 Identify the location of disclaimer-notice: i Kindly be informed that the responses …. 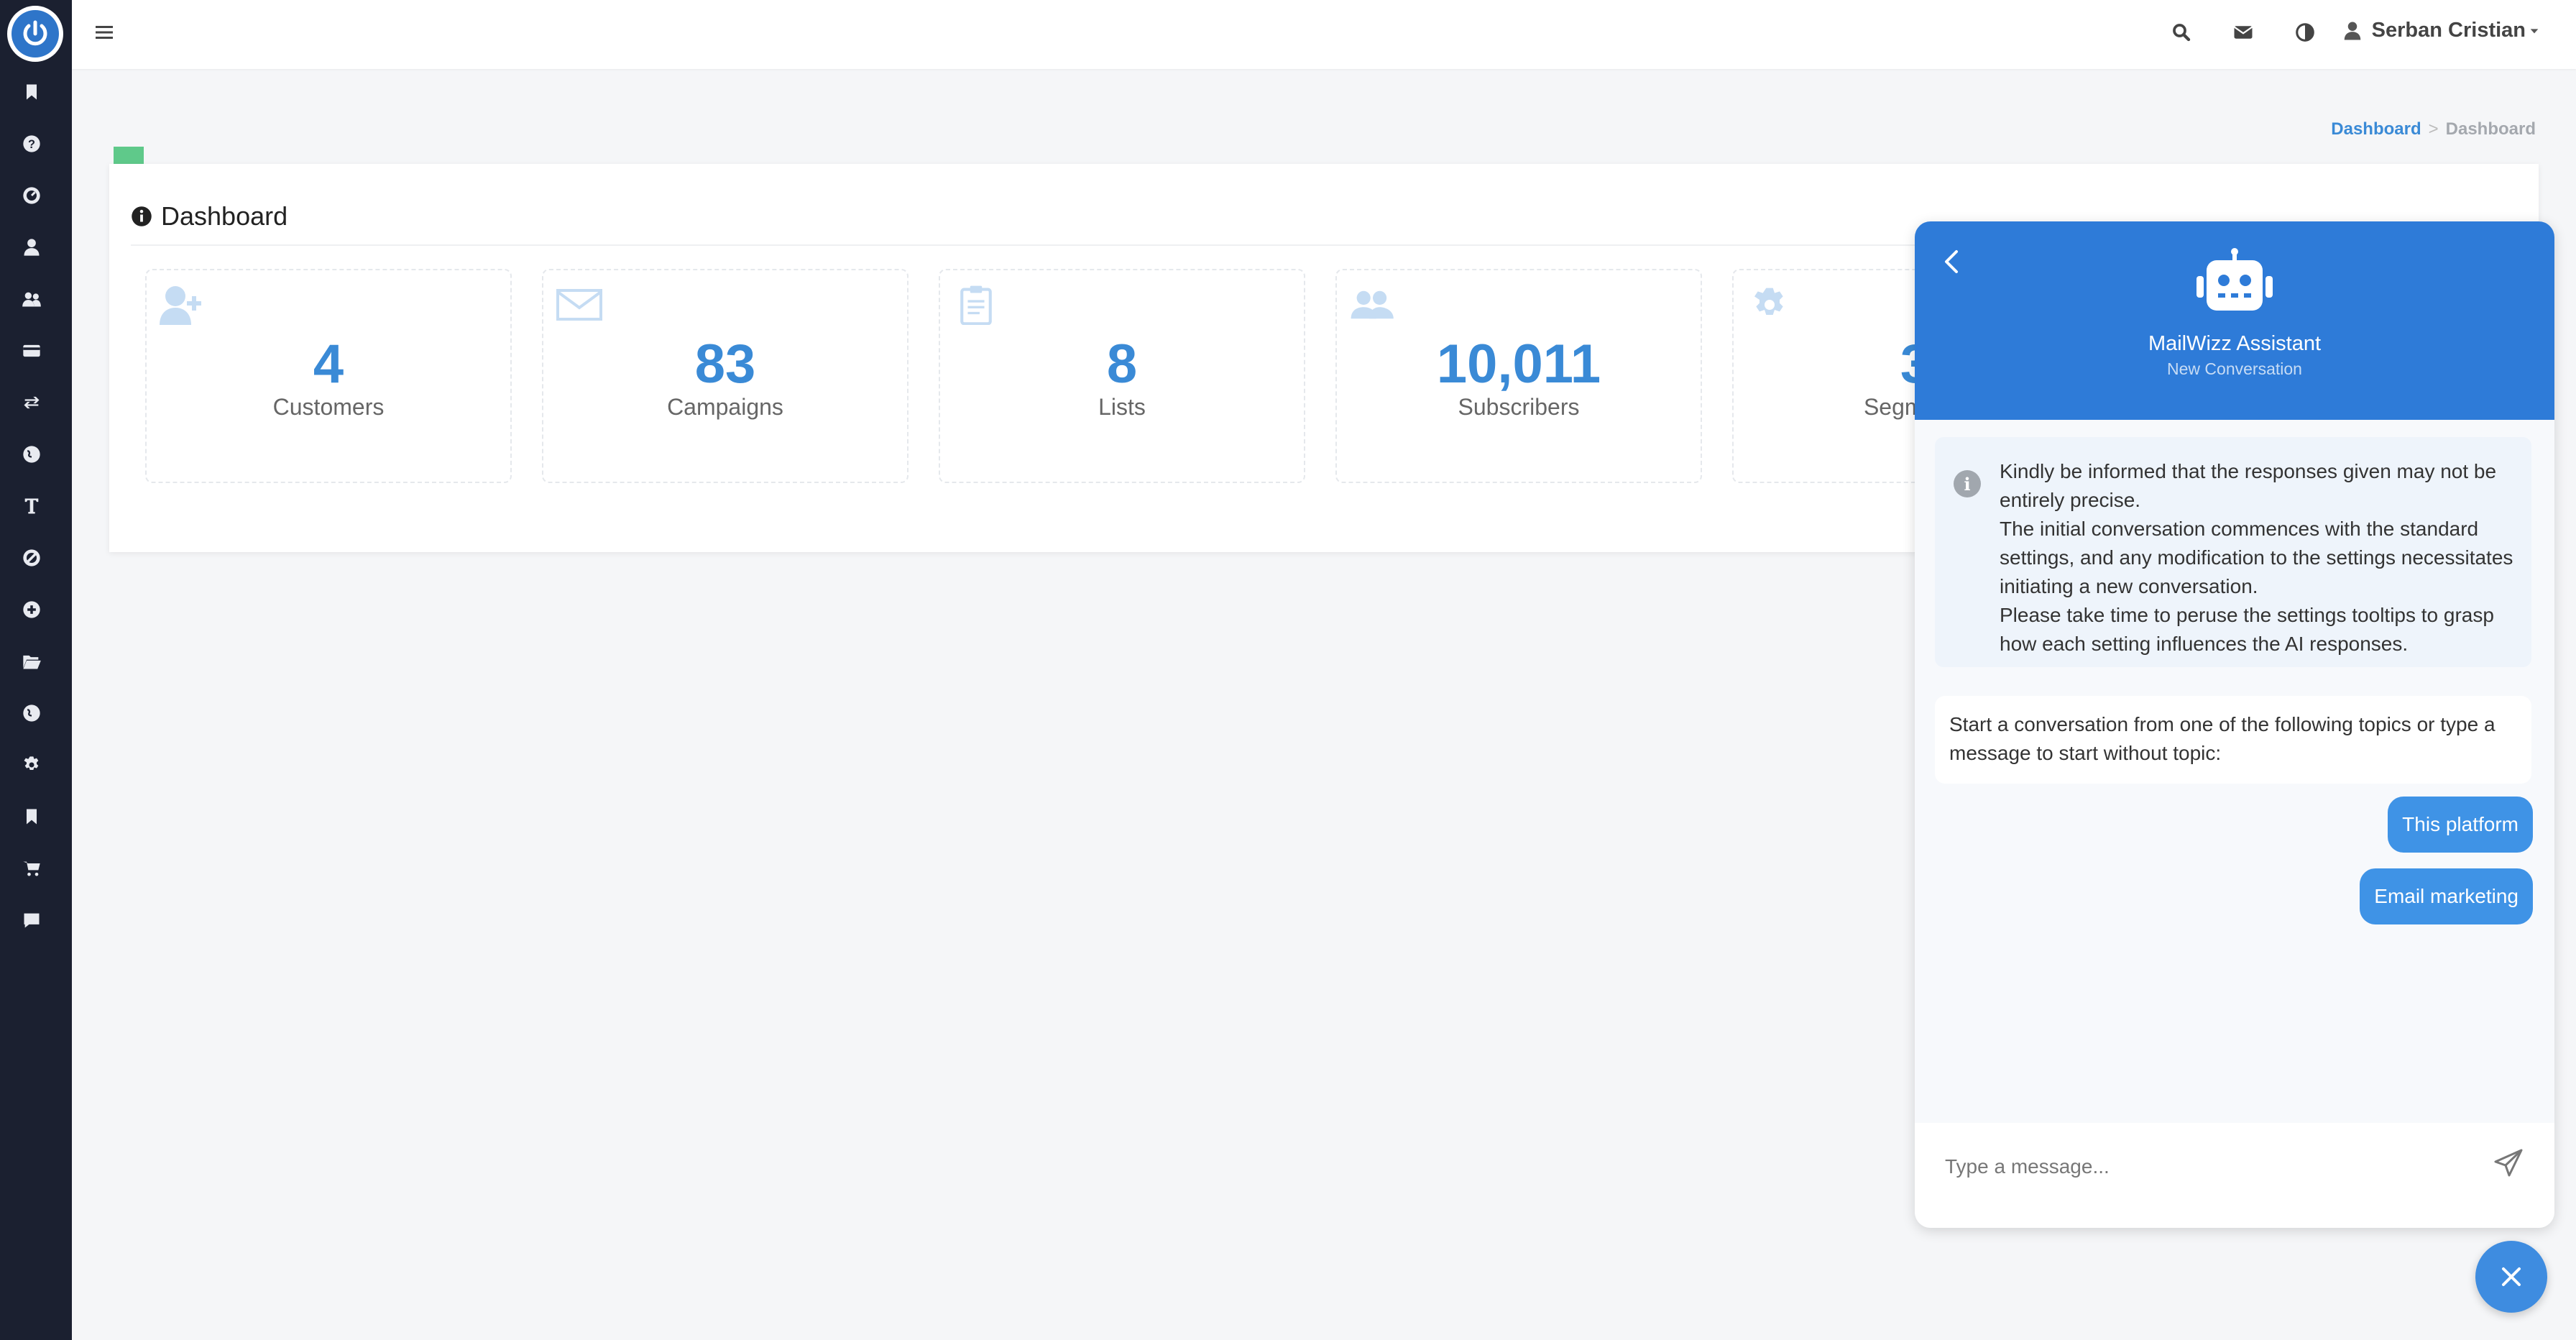
(2233, 552).